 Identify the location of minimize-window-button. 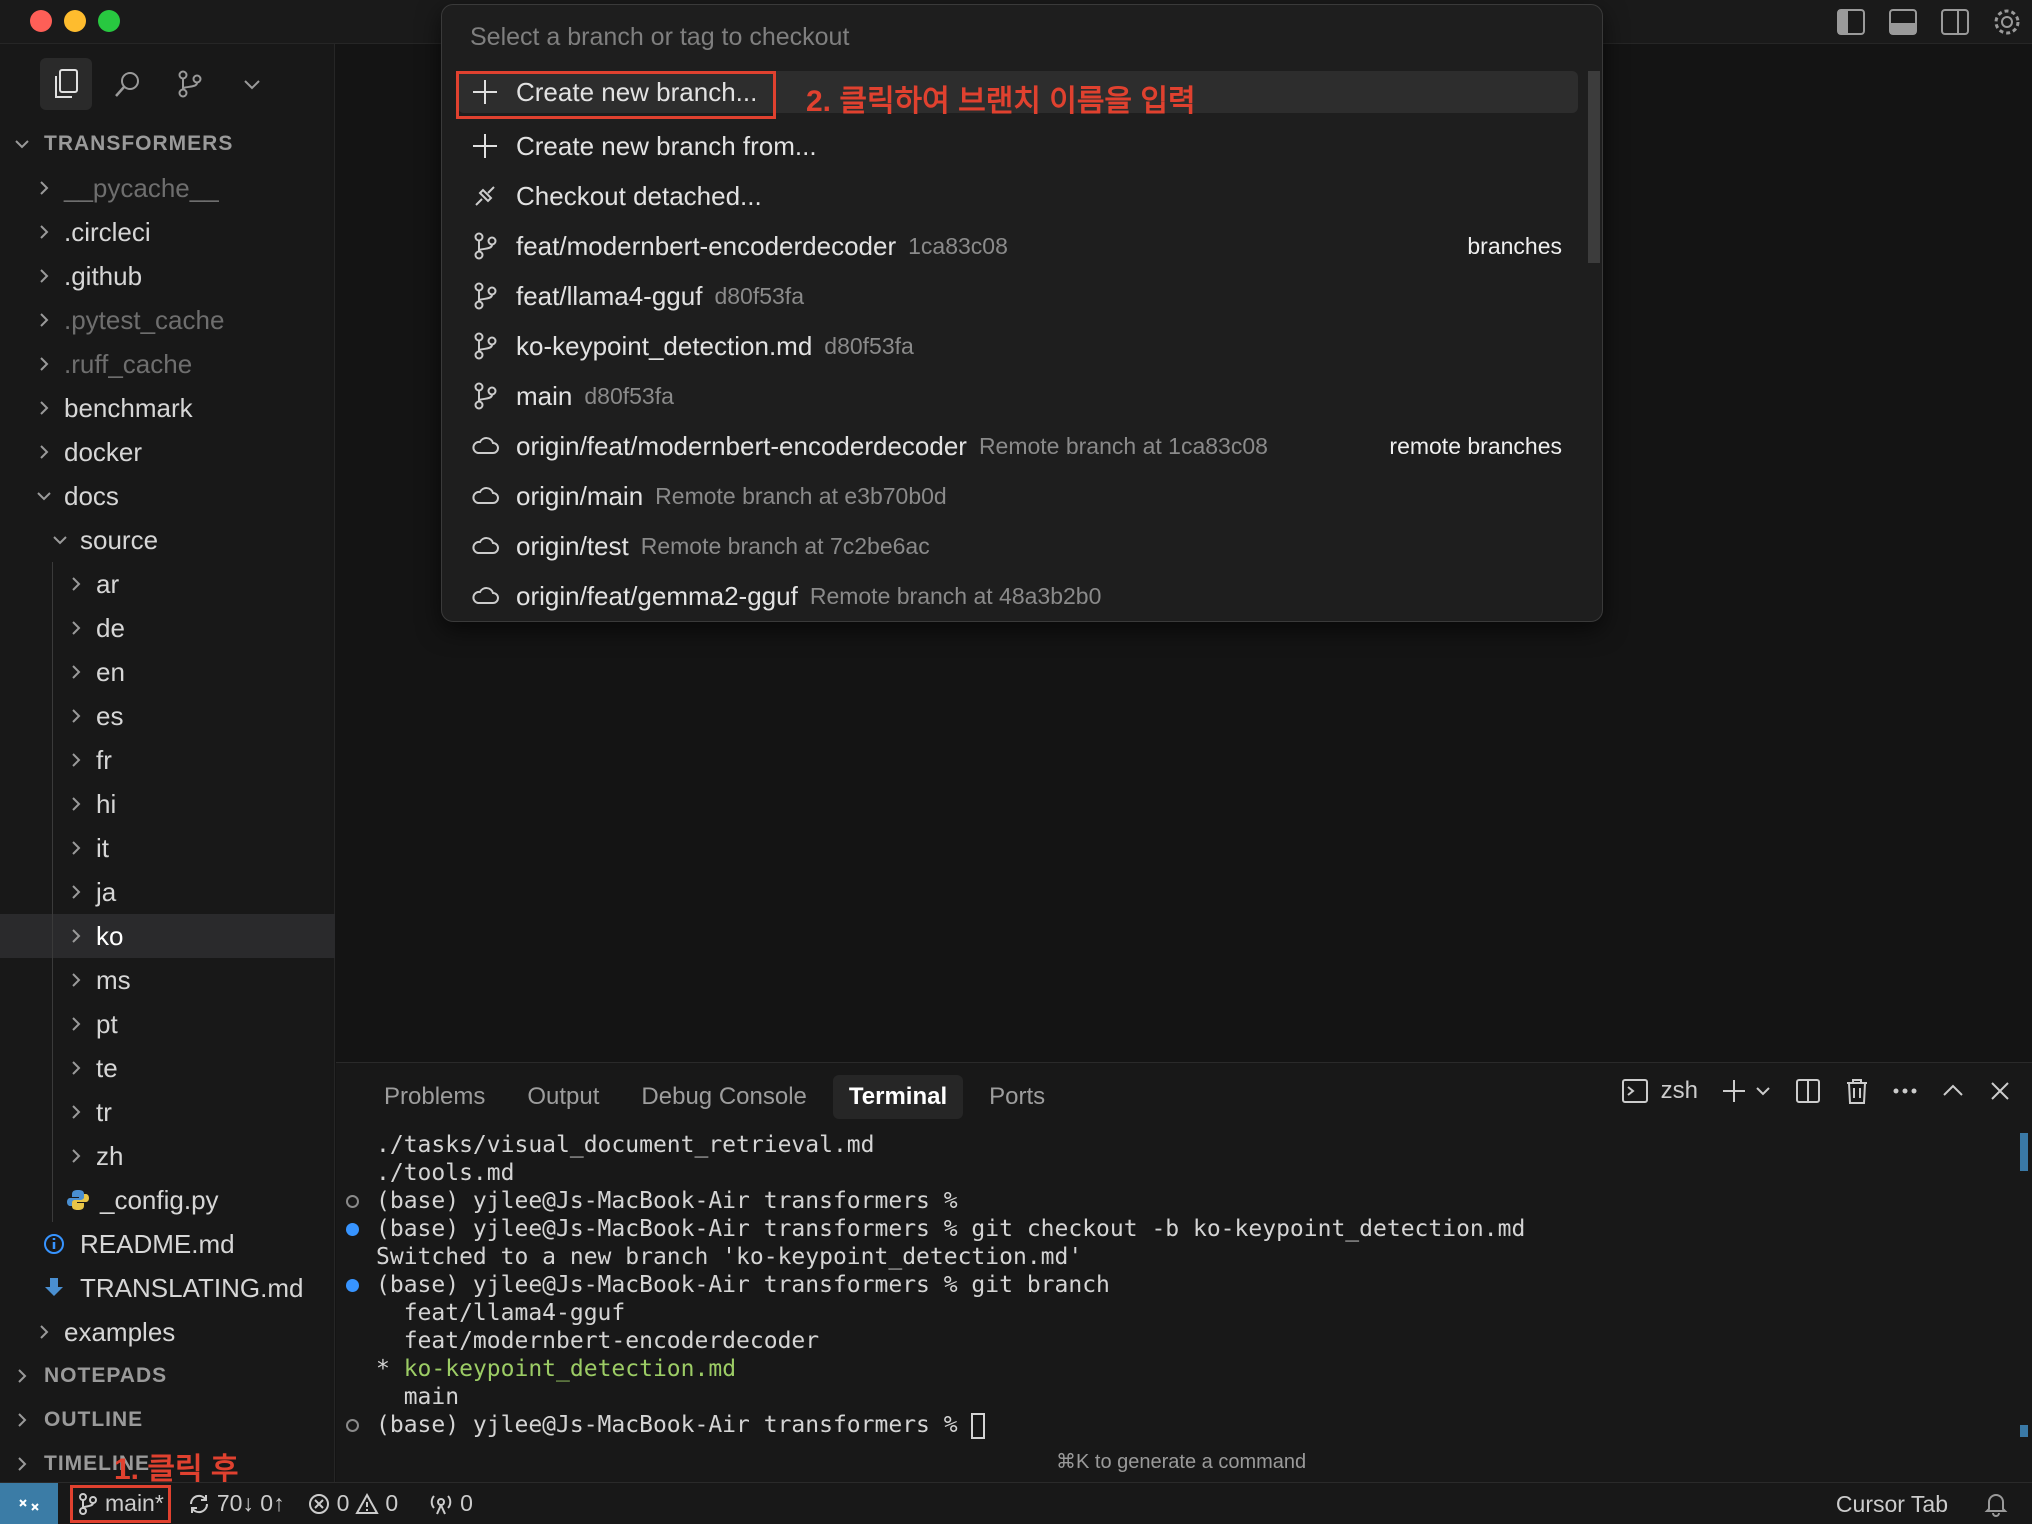
(75, 21).